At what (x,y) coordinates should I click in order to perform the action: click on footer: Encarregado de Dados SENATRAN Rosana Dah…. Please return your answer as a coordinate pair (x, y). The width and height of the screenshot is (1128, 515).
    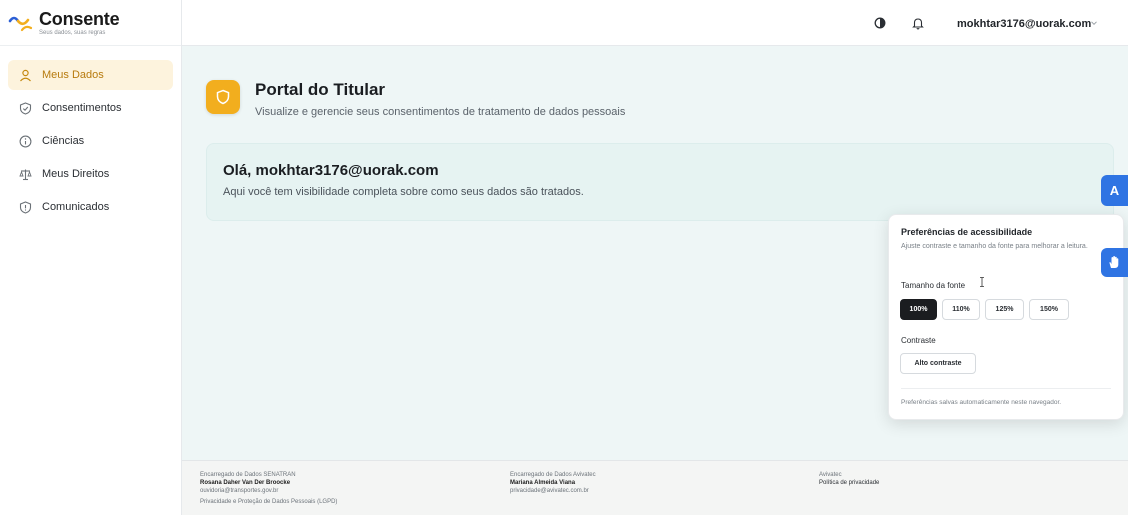
    Looking at the image, I should click on (655, 487).